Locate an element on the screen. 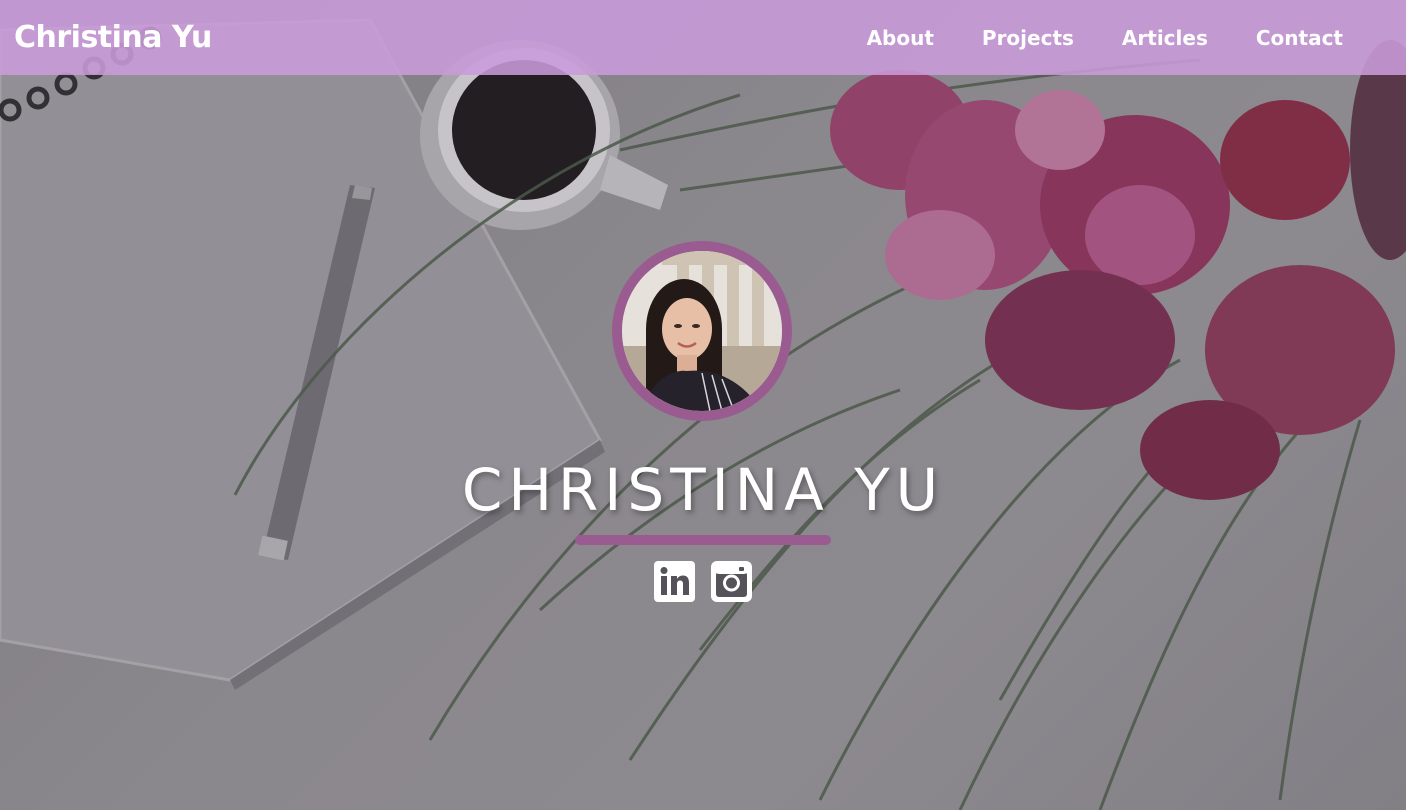 The width and height of the screenshot is (1406, 810). instagram-icon is located at coordinates (731, 581).